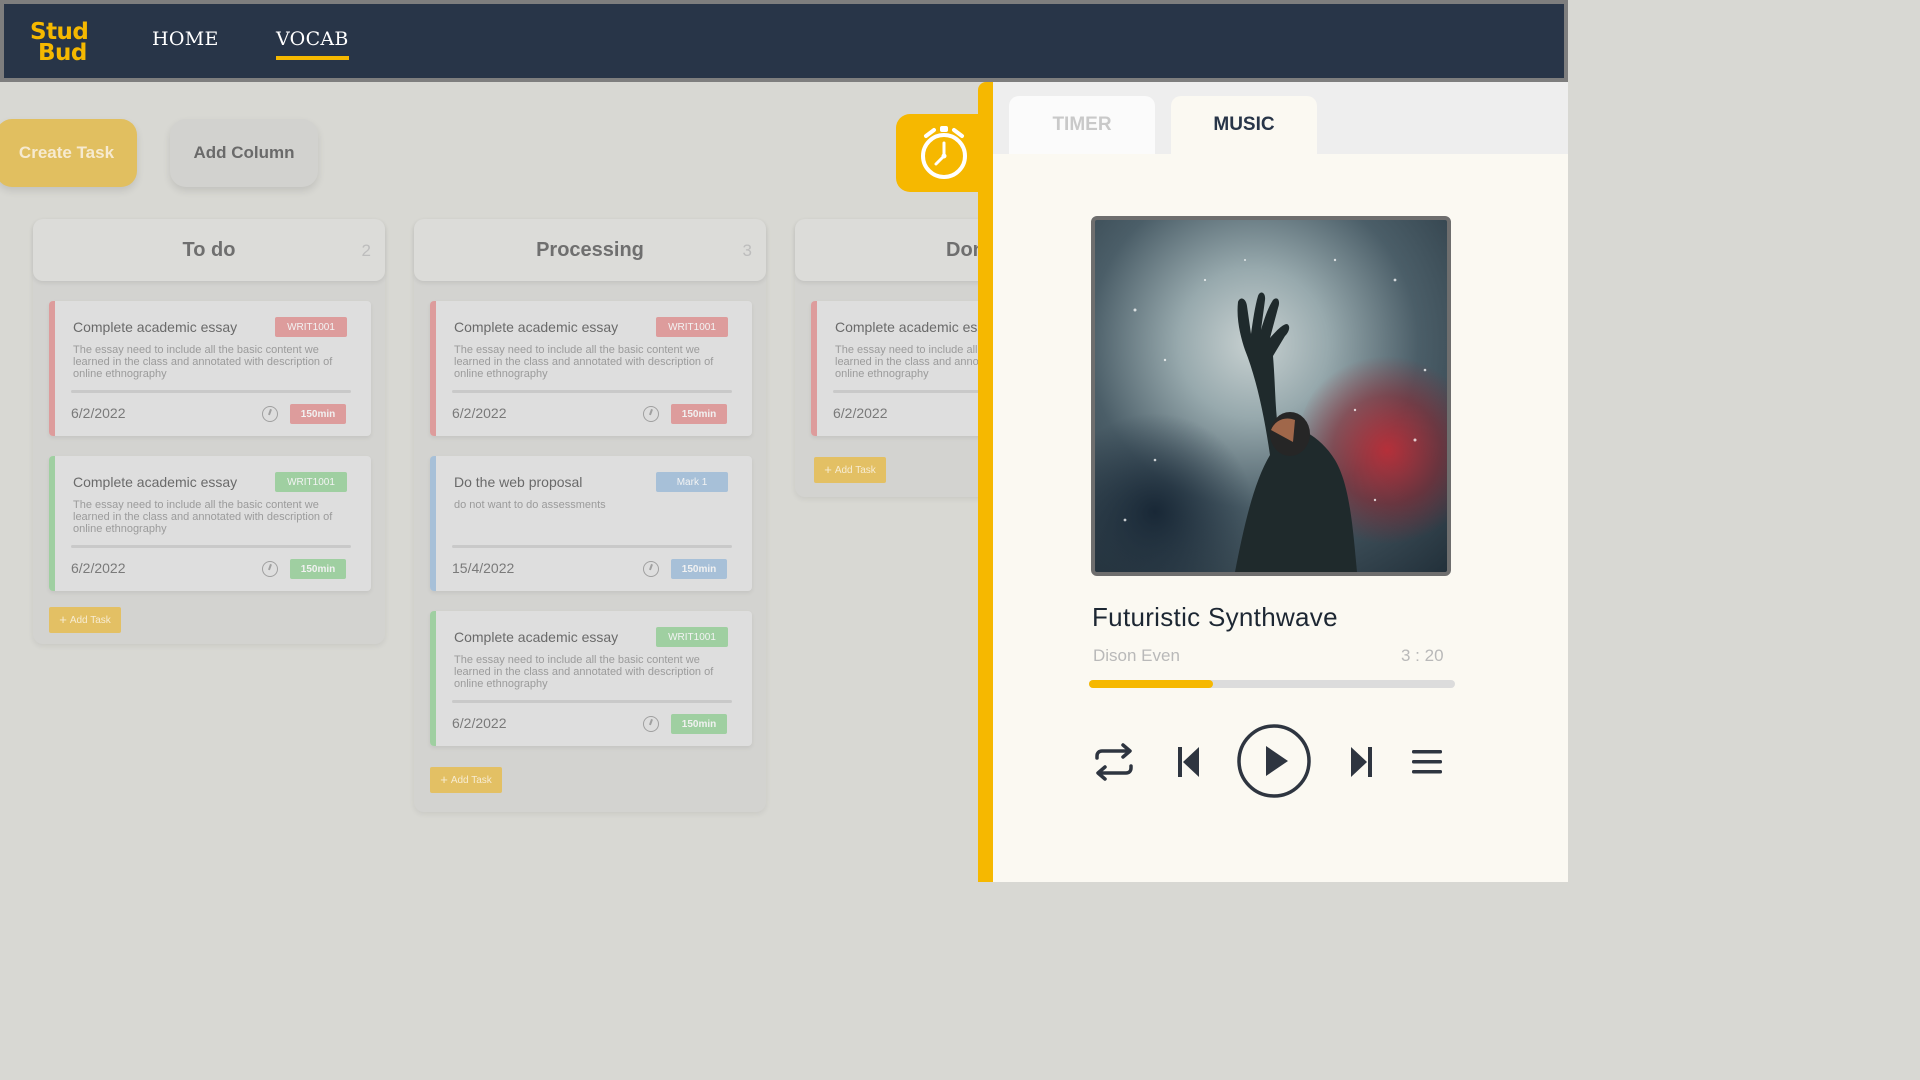 The width and height of the screenshot is (1920, 1080). Describe the element at coordinates (1272, 684) in the screenshot. I see `song-progress-bar` at that location.